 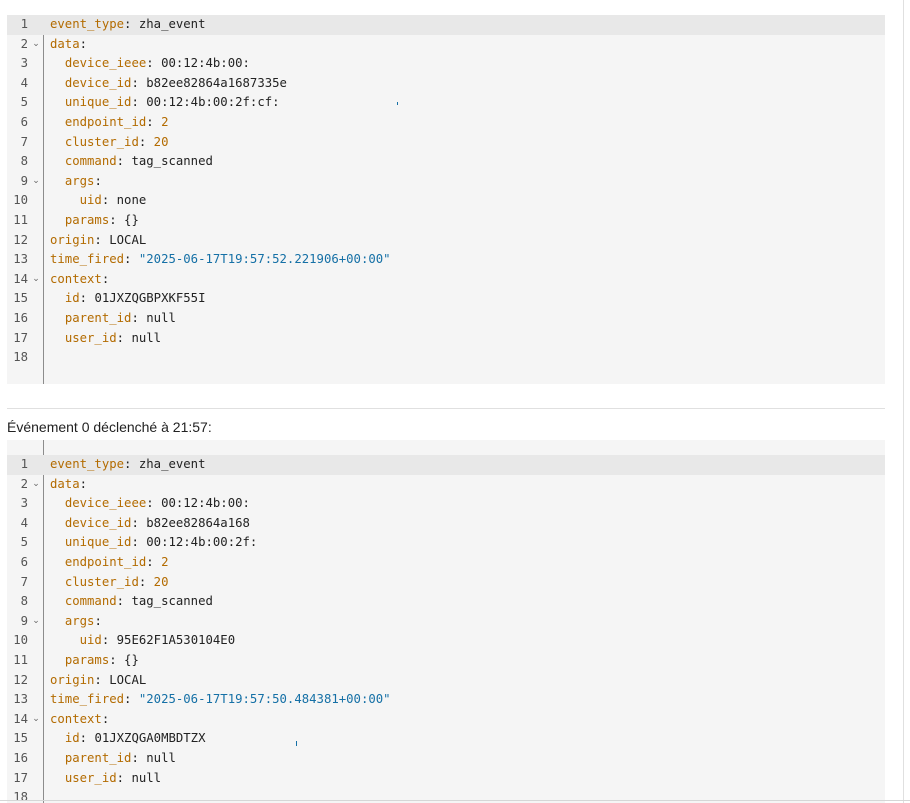 What do you see at coordinates (98, 522) in the screenshot?
I see `yaml-key: device_id` at bounding box center [98, 522].